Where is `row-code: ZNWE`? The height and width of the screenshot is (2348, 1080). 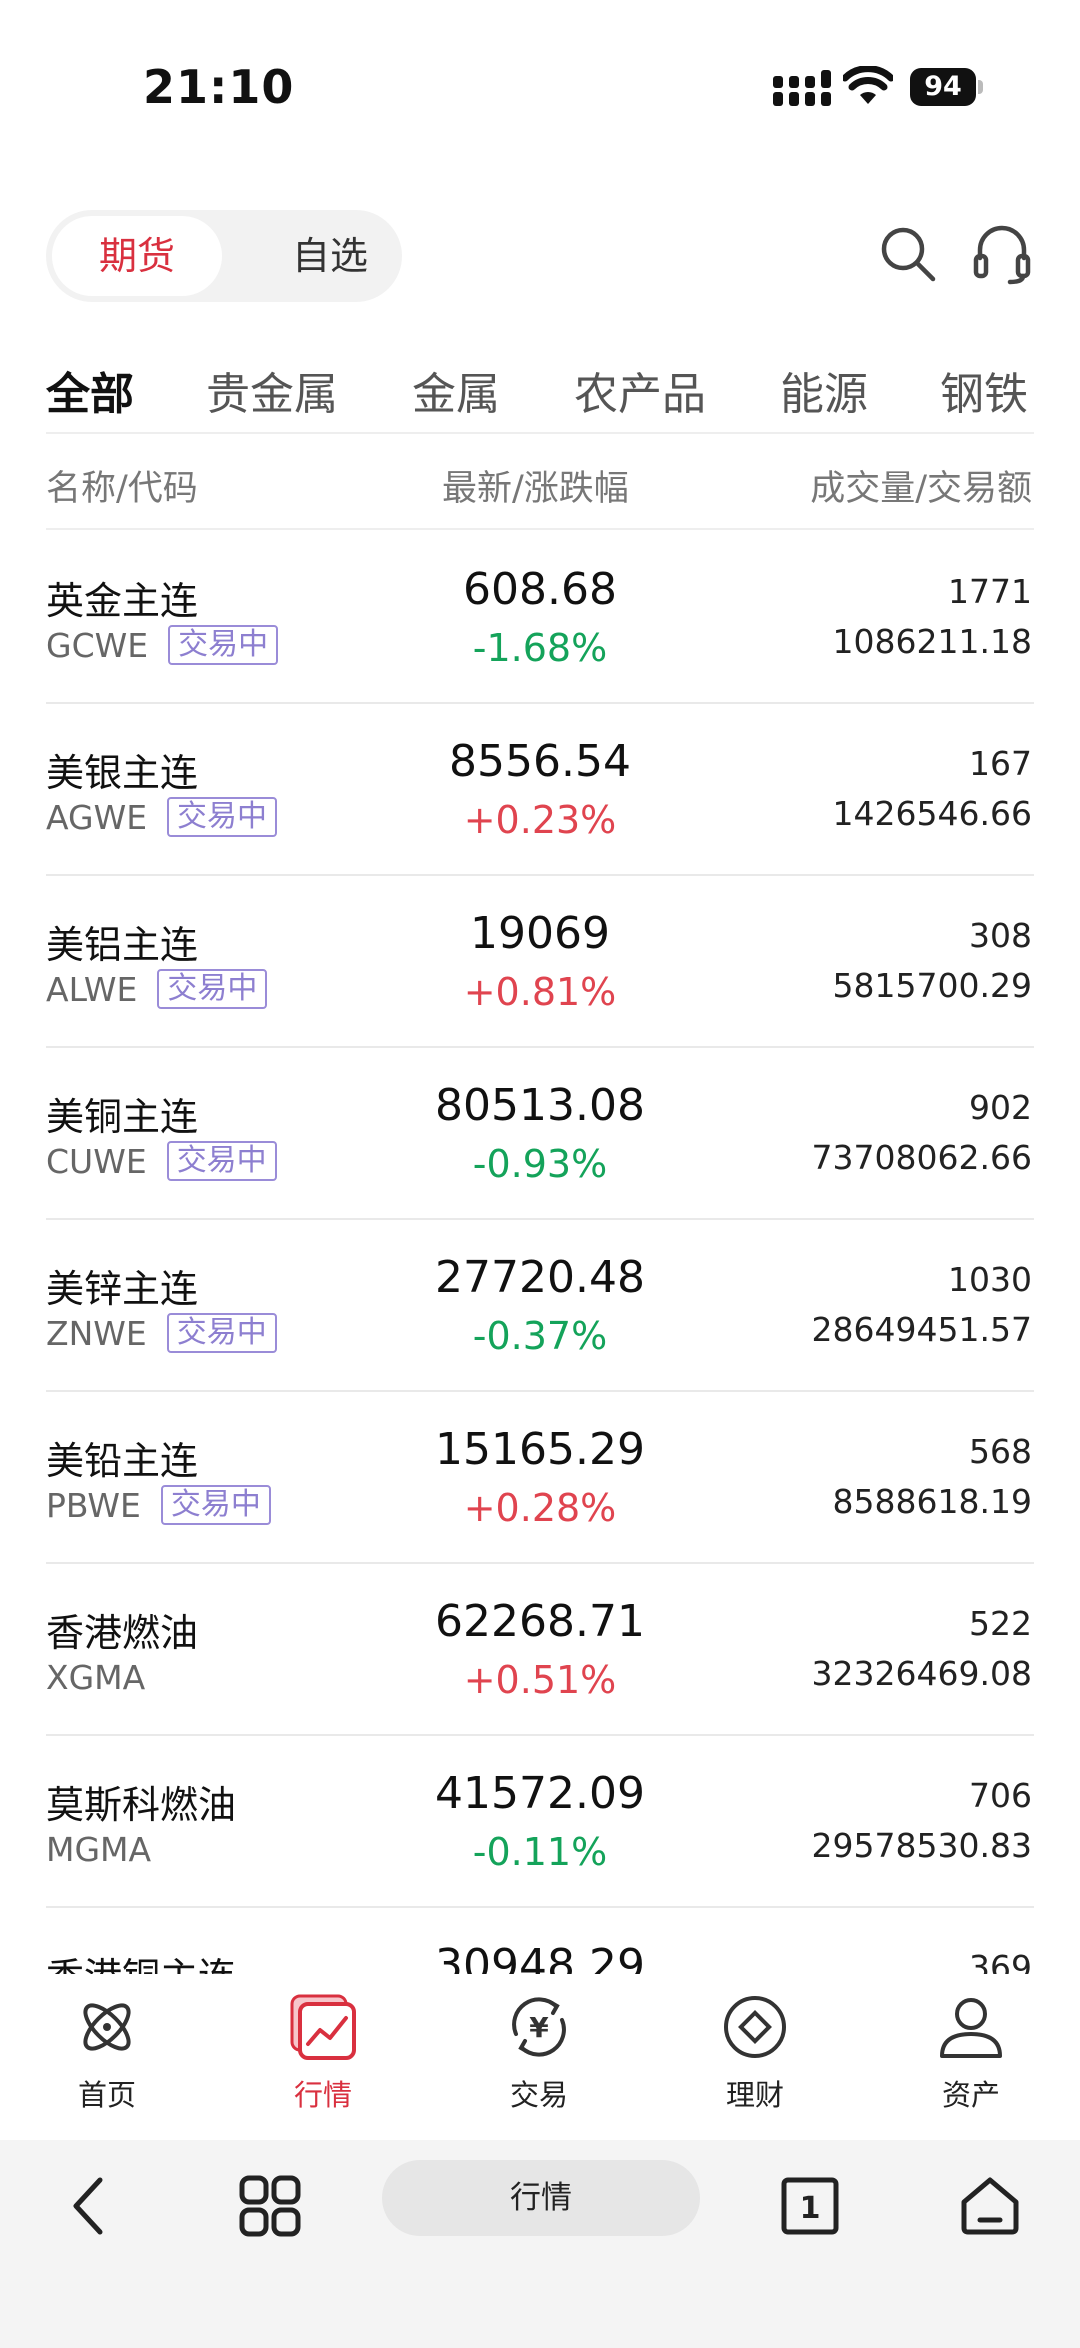
row-code: ZNWE is located at coordinates (96, 1333).